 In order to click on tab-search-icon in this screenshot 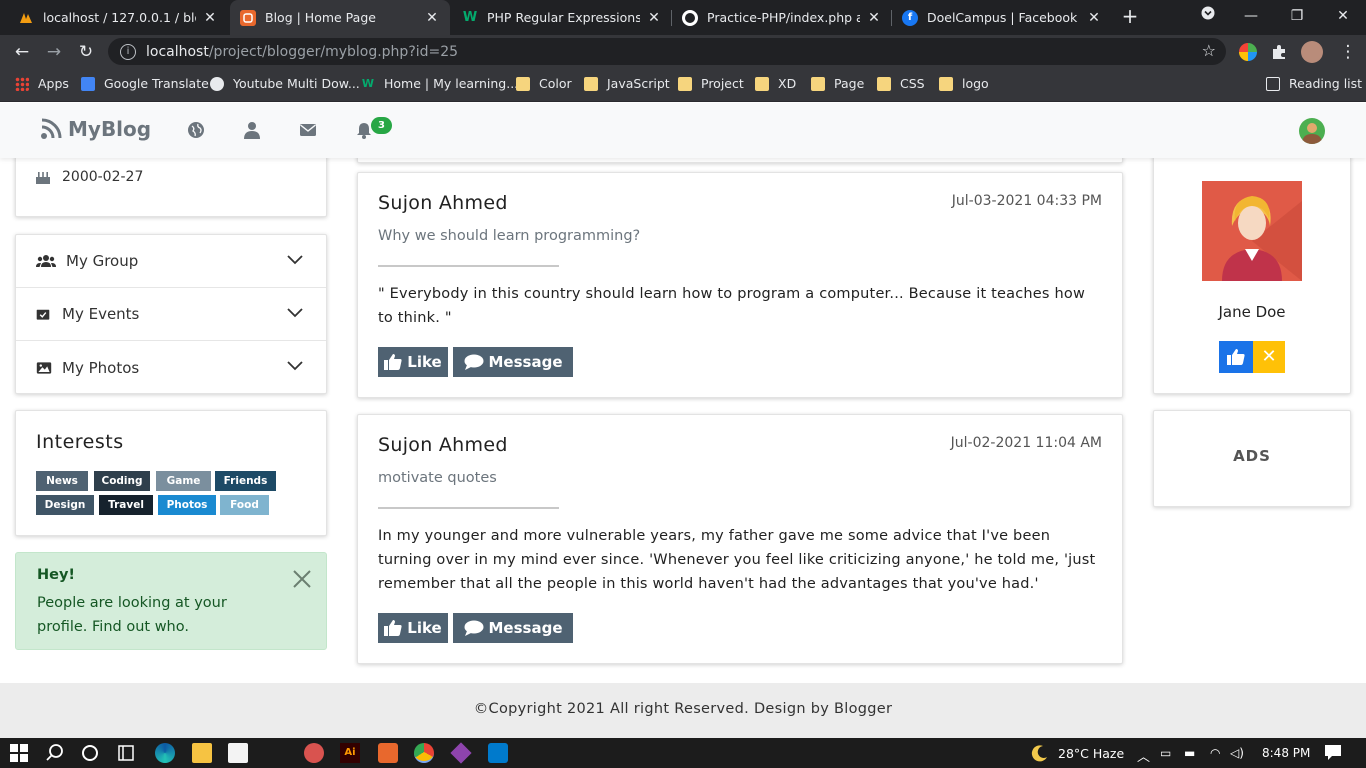, I will do `click(1208, 16)`.